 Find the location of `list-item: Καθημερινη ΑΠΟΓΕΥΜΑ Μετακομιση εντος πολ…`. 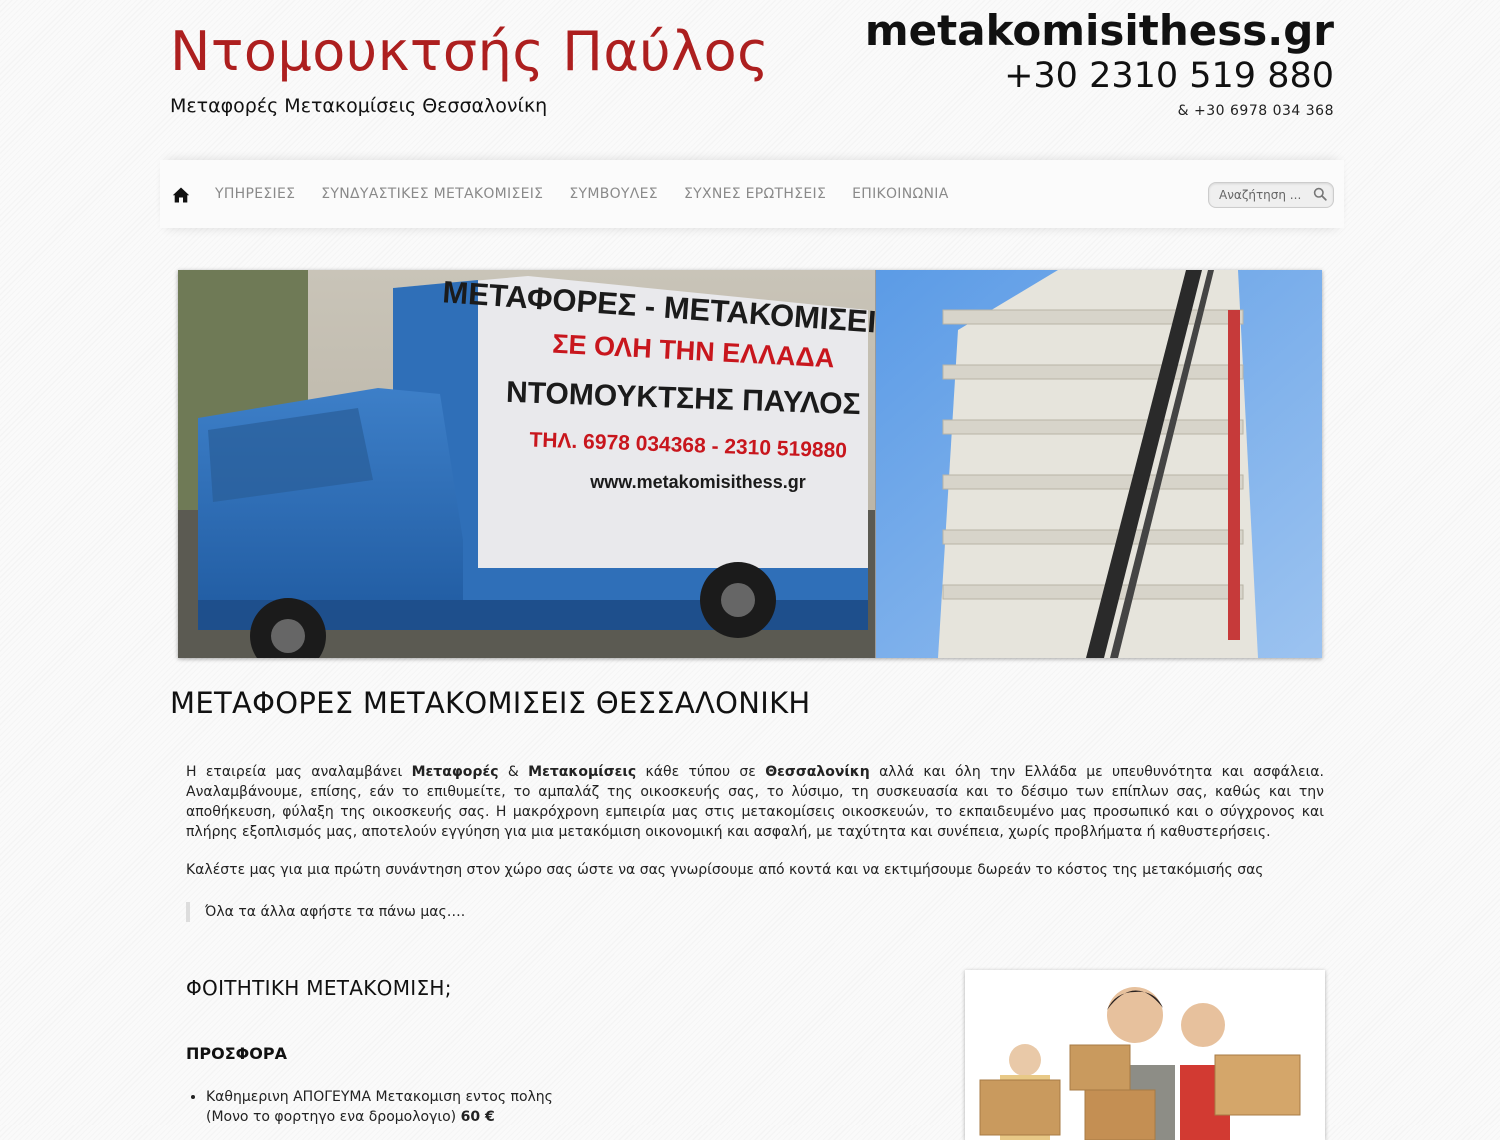

list-item: Καθημερινη ΑΠΟΓΕΥΜΑ Μετακομιση εντος πολ… is located at coordinates (379, 1107).